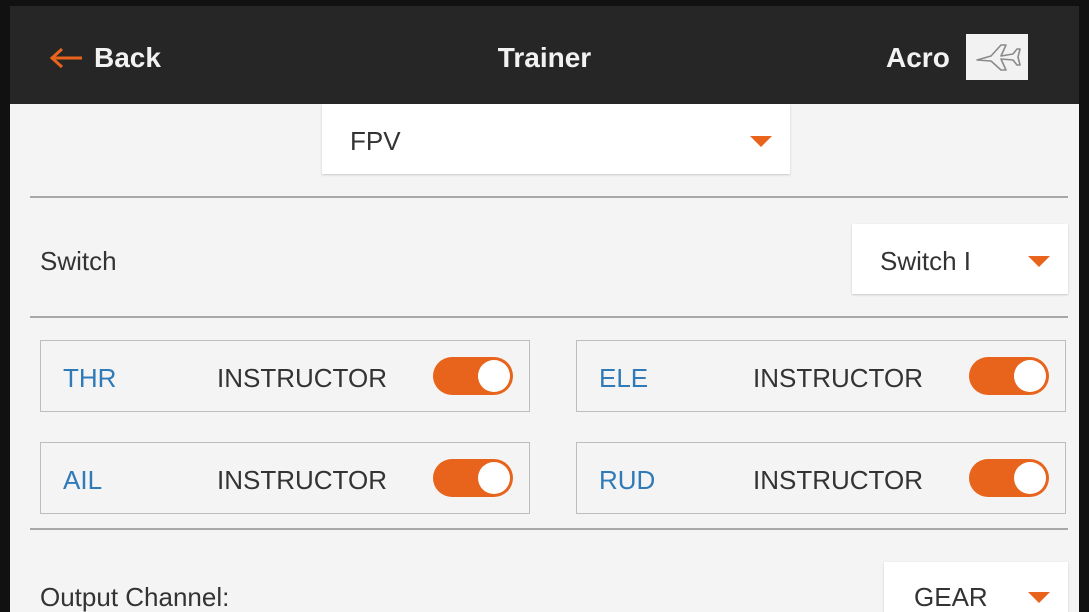  Describe the element at coordinates (1009, 478) in the screenshot. I see `channel-toggle-rud` at that location.